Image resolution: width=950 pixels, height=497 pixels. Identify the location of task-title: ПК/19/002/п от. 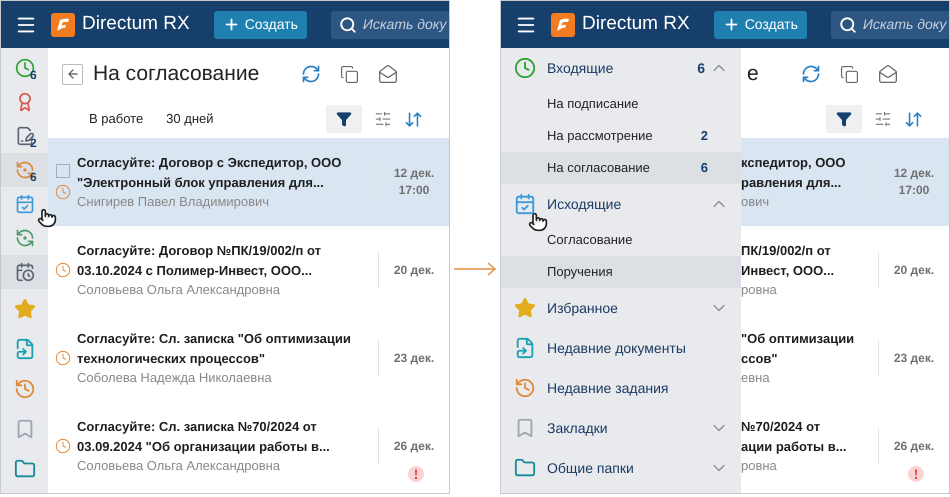
(786, 251).